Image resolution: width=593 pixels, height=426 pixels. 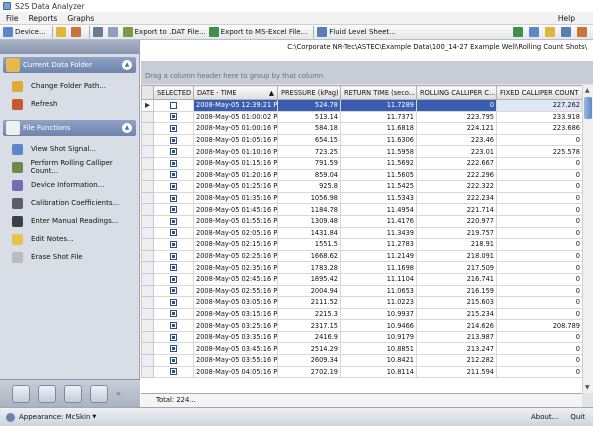 What do you see at coordinates (566, 32) in the screenshot?
I see `sheet-icon` at bounding box center [566, 32].